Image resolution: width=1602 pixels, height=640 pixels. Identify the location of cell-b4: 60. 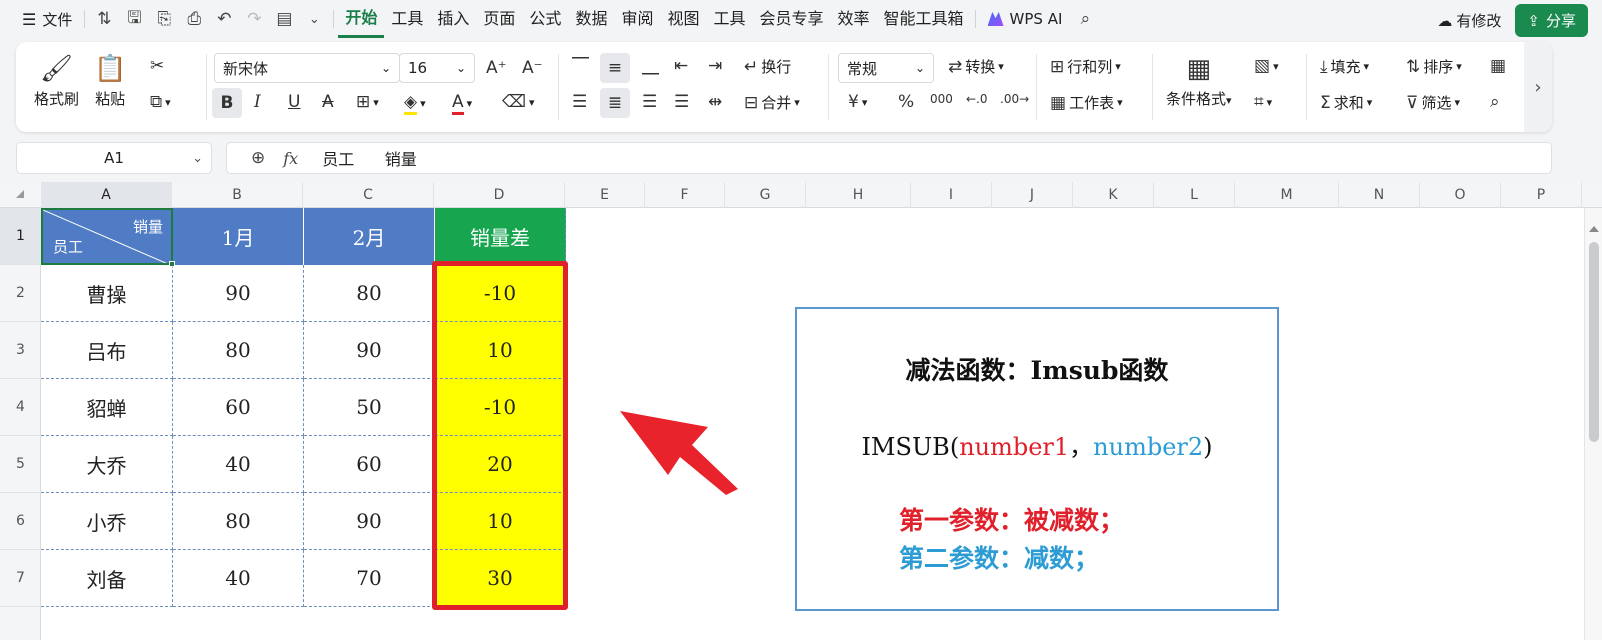
(238, 407).